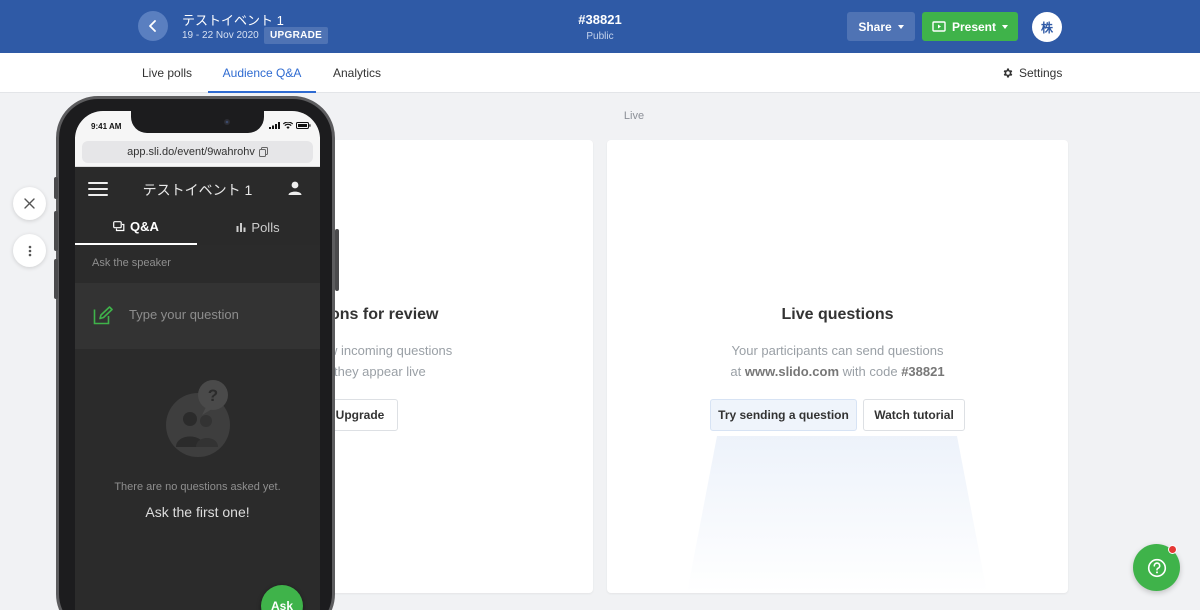 This screenshot has height=610, width=1200. I want to click on copy-icon, so click(263, 152).